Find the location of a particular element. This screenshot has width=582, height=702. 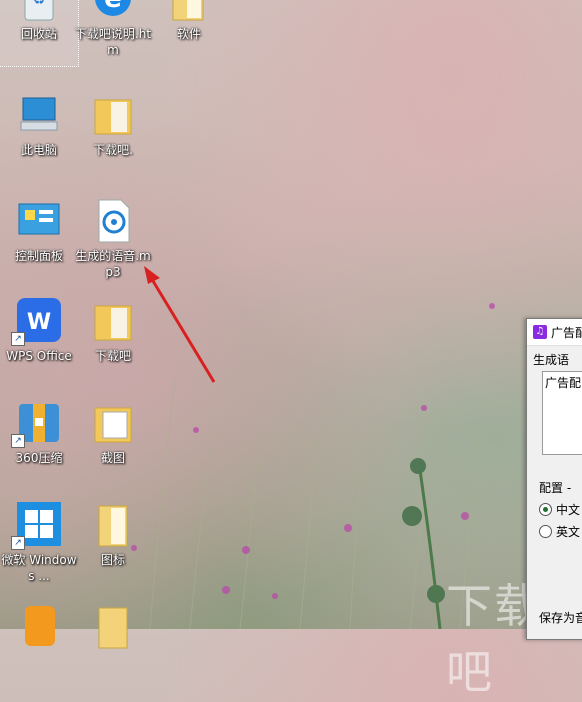

radio-chinese: 中文 is located at coordinates (559, 509).